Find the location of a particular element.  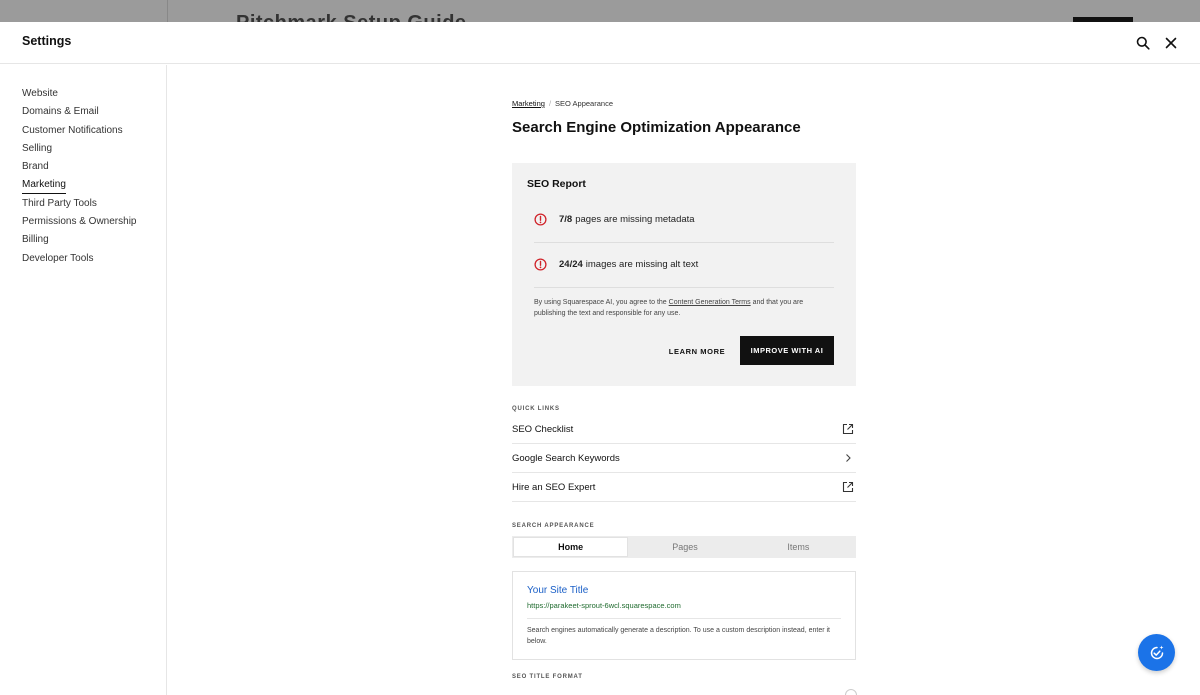

settings-header: Settings is located at coordinates (600, 43).